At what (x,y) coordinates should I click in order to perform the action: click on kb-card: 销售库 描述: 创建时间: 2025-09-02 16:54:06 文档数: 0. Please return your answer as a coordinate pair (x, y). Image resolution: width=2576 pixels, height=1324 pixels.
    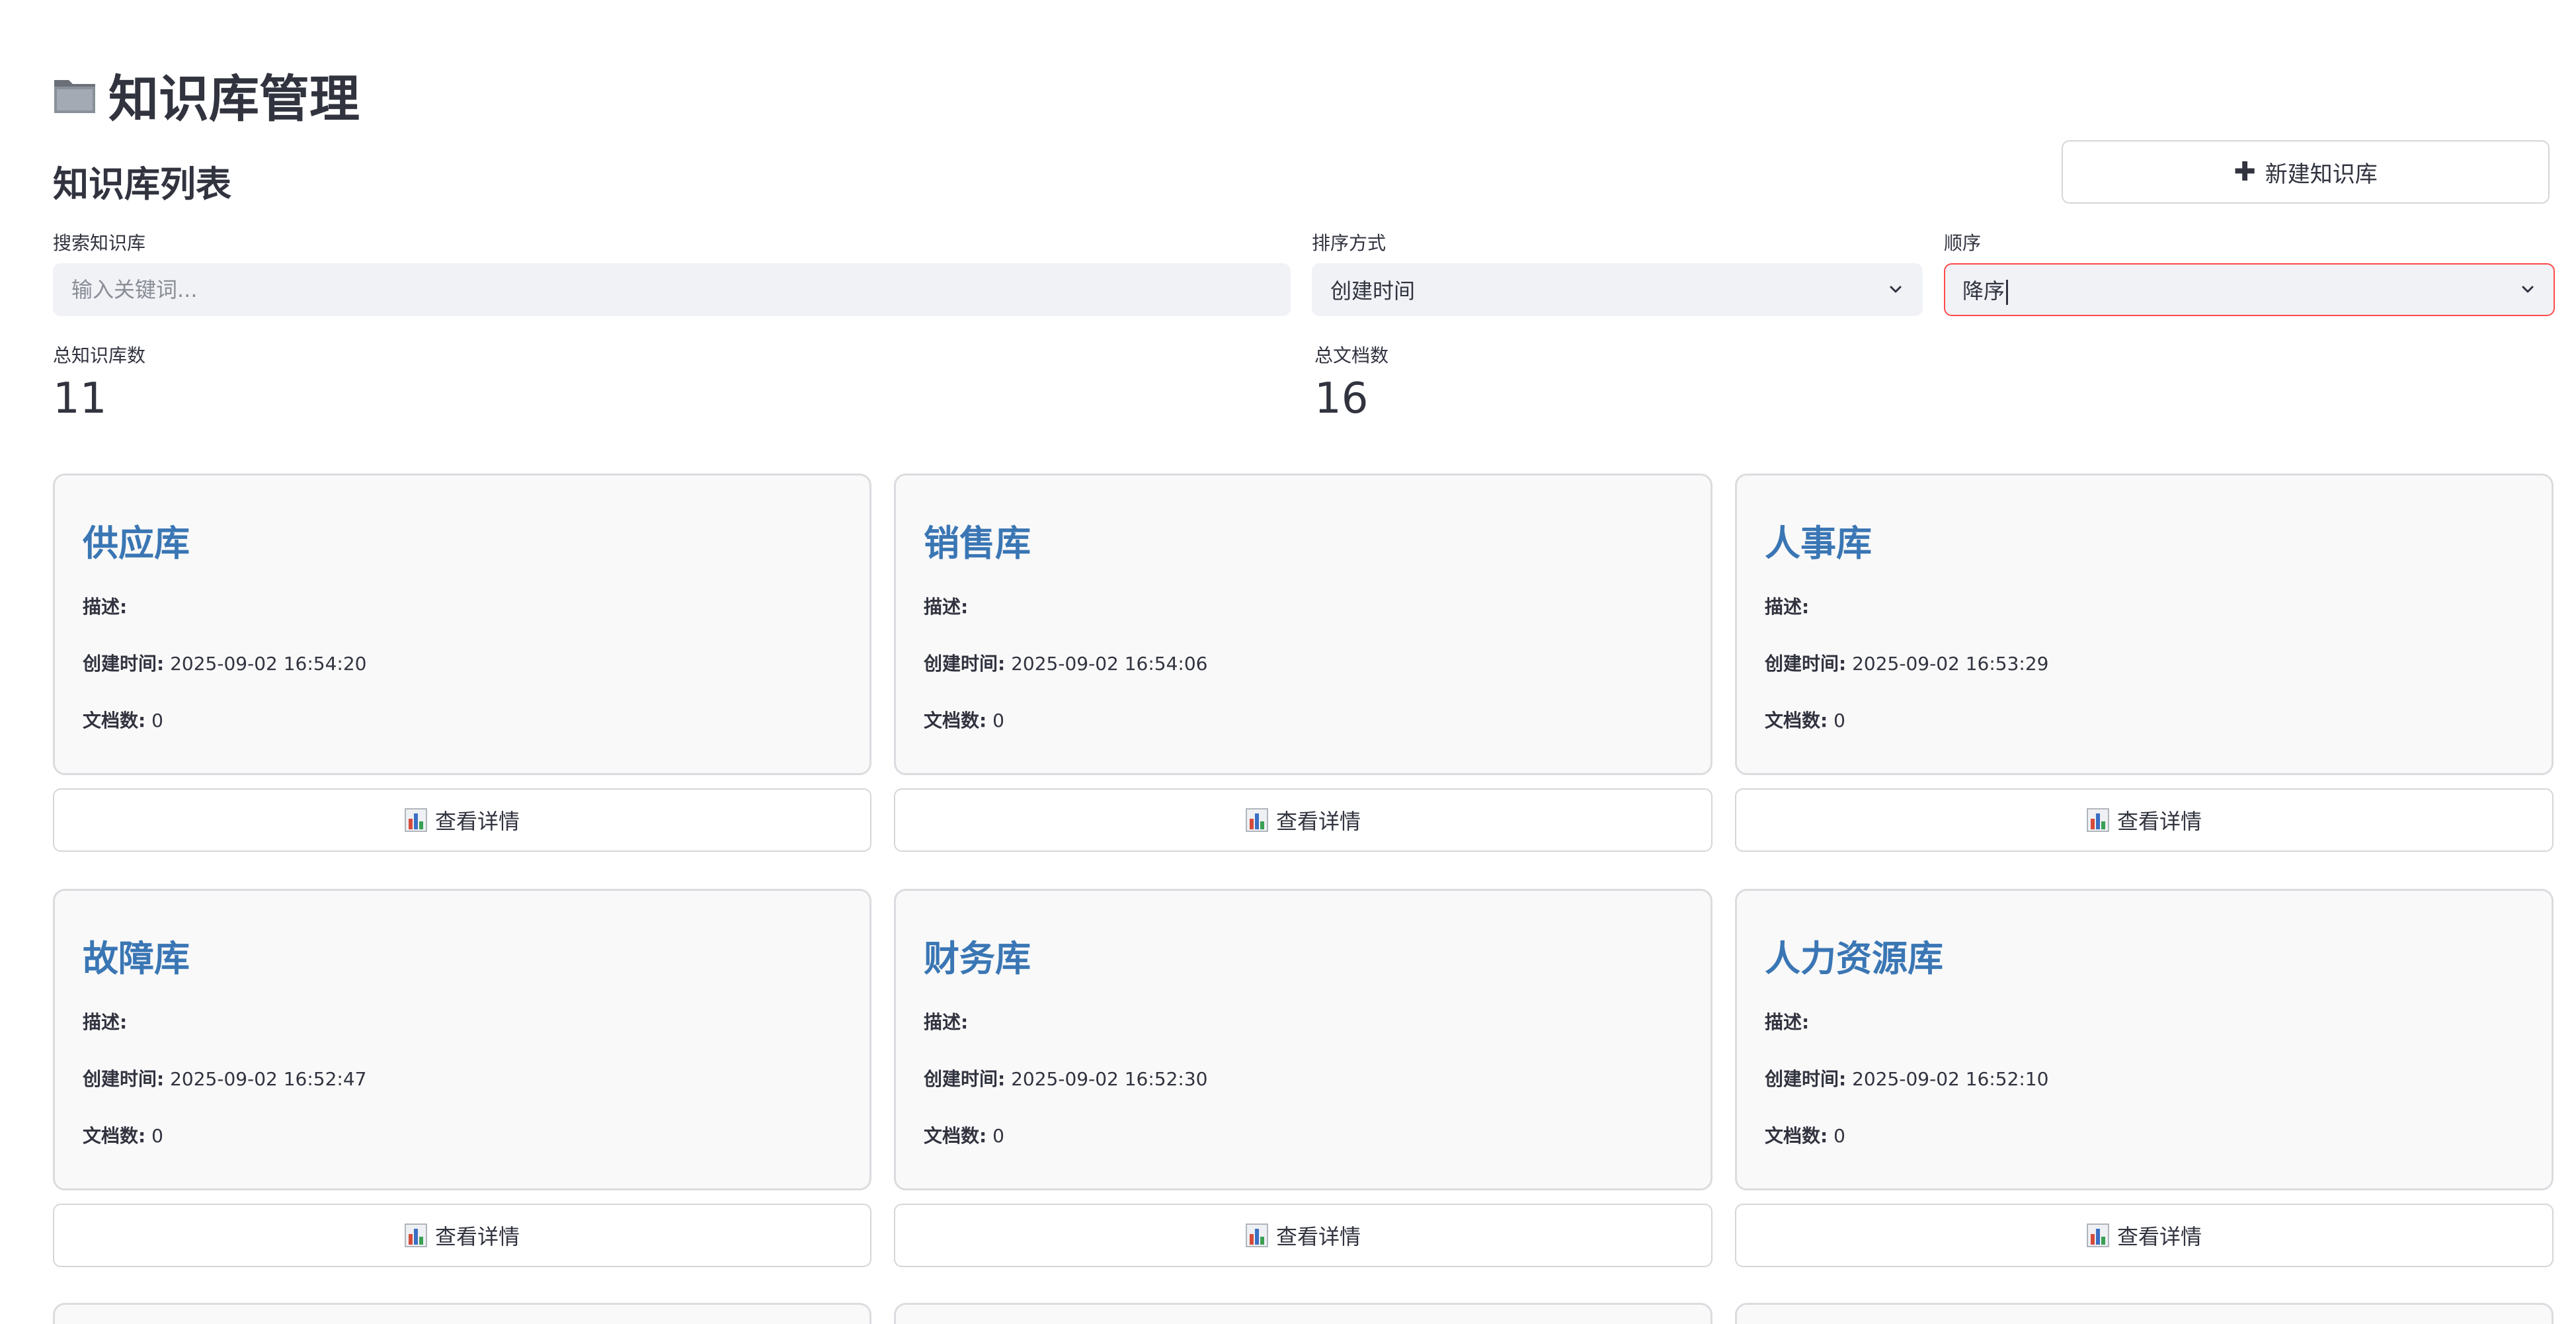
    Looking at the image, I should click on (1303, 624).